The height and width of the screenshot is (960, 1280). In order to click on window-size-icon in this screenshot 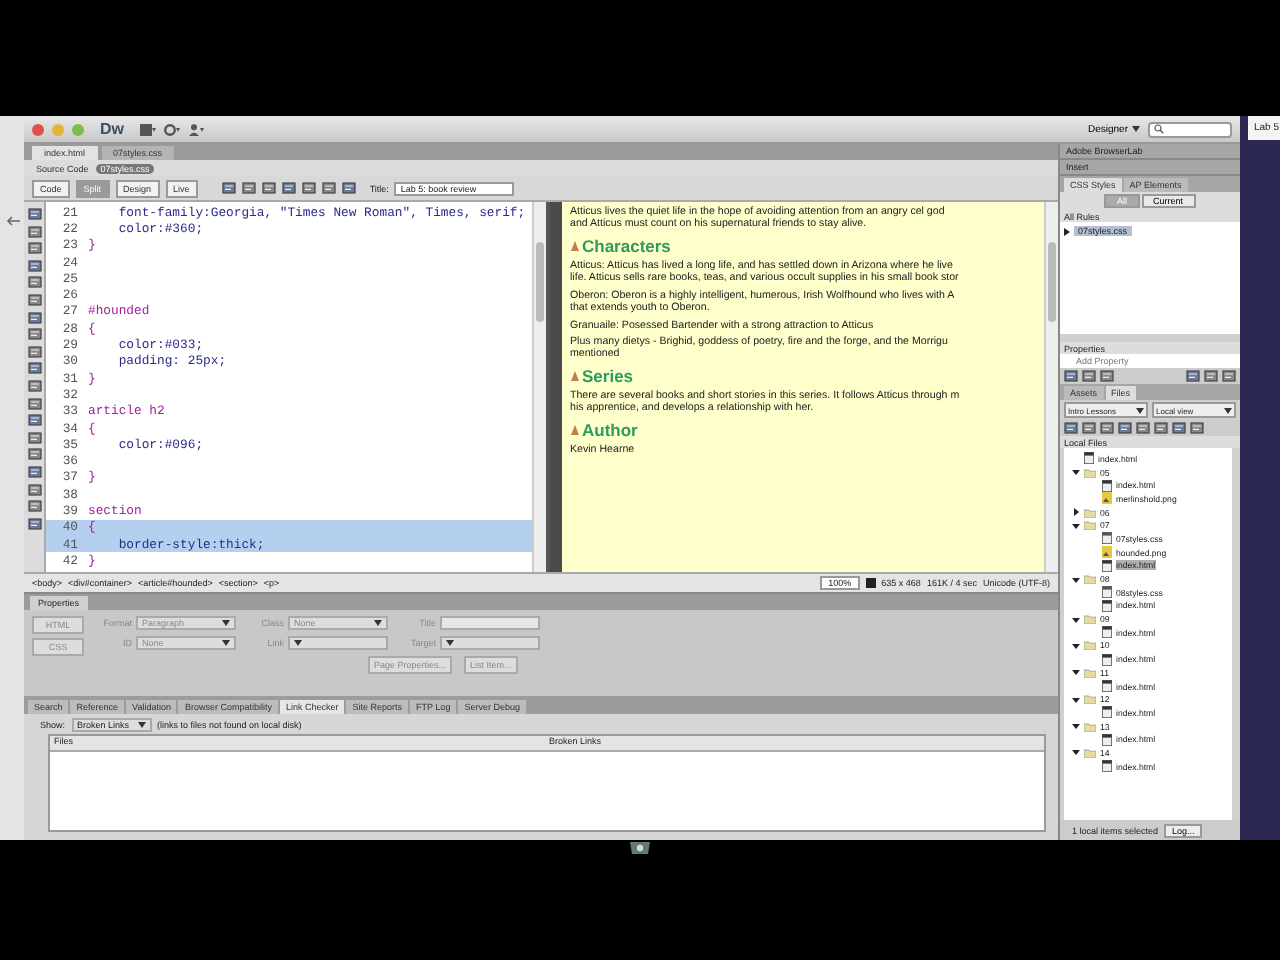, I will do `click(870, 583)`.